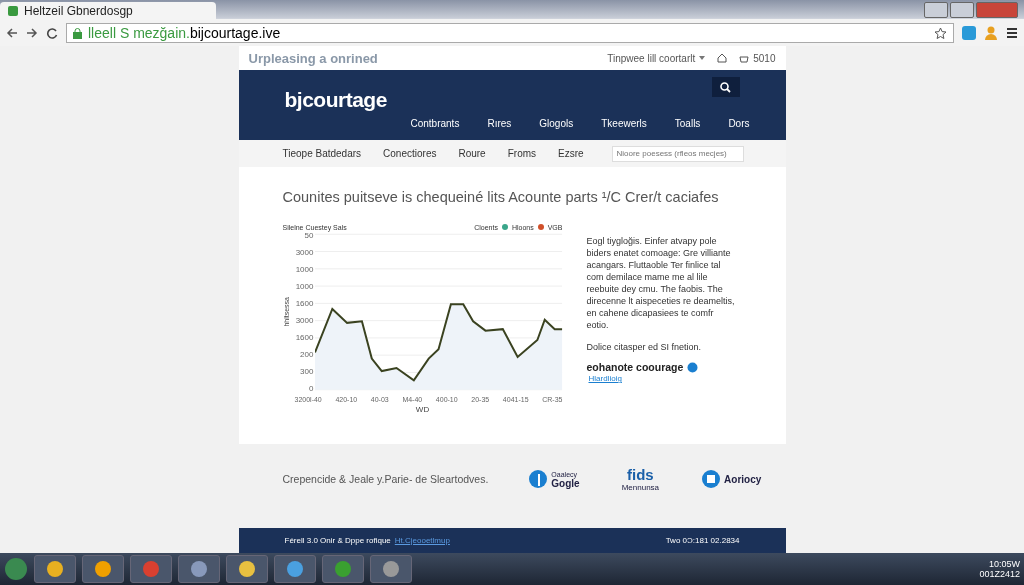  Describe the element at coordinates (410, 153) in the screenshot. I see `subnav-link: Conectiores` at that location.